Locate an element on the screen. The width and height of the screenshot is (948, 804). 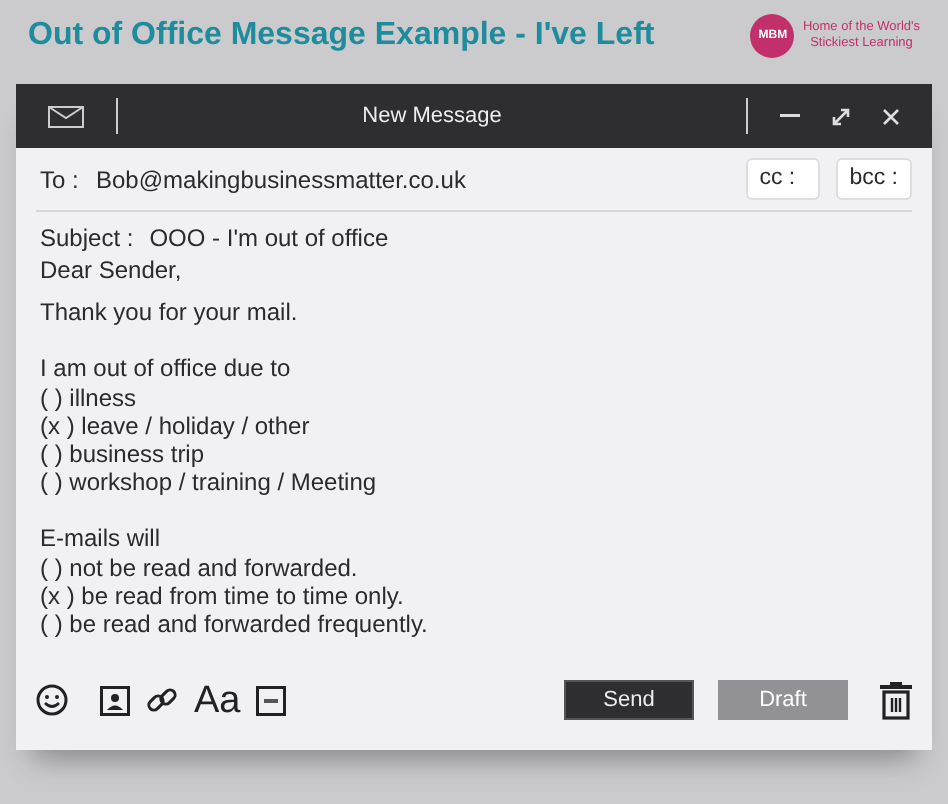
emoji-icon is located at coordinates (52, 700).